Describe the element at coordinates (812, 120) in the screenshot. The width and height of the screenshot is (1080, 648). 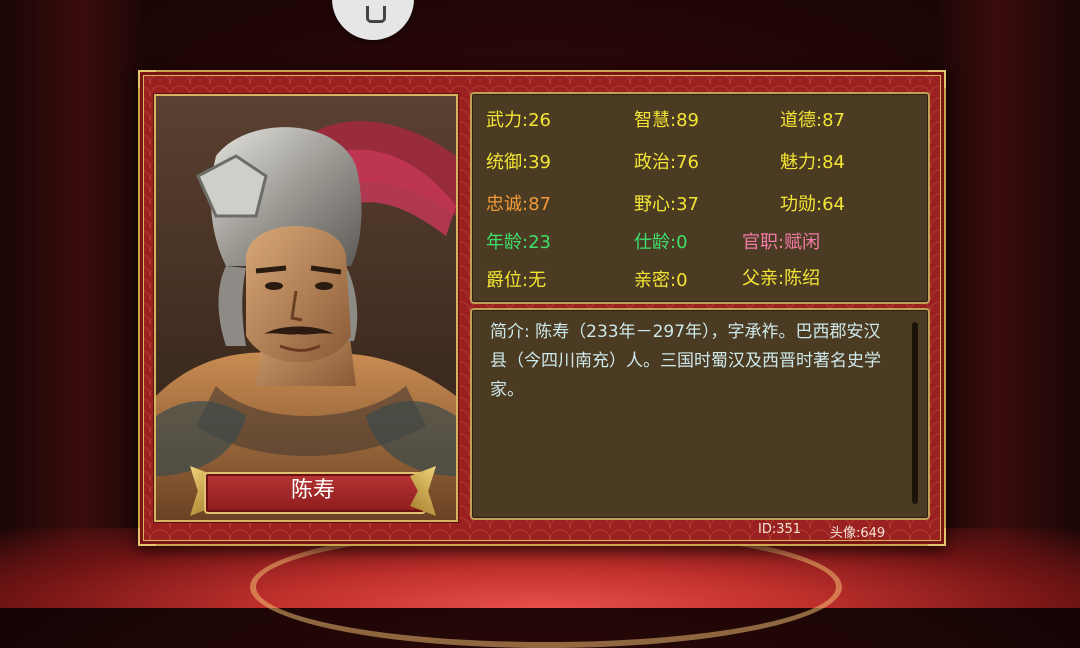
I see `stat-daode: 道德:87` at that location.